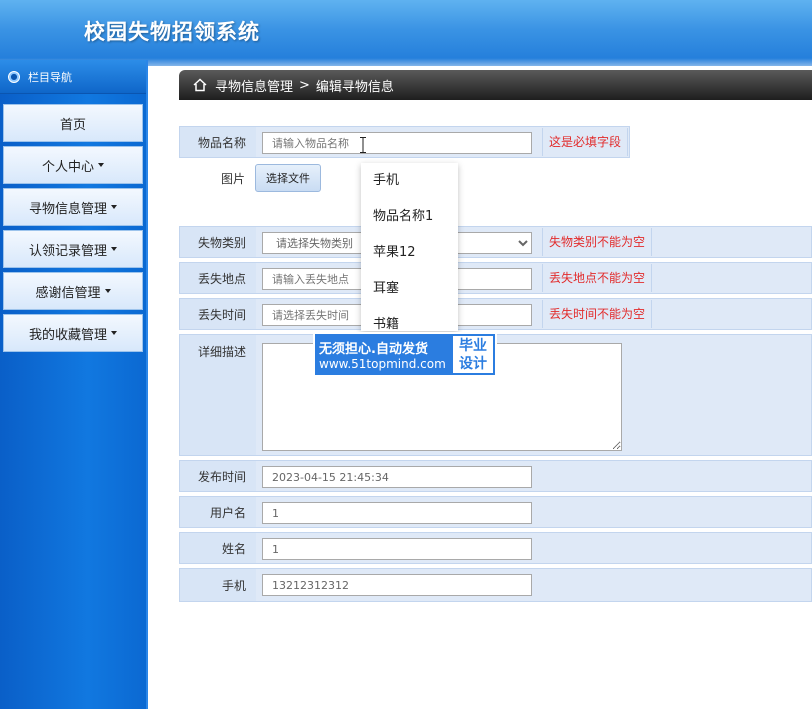  Describe the element at coordinates (232, 179) in the screenshot. I see `picture-label: 图片` at that location.